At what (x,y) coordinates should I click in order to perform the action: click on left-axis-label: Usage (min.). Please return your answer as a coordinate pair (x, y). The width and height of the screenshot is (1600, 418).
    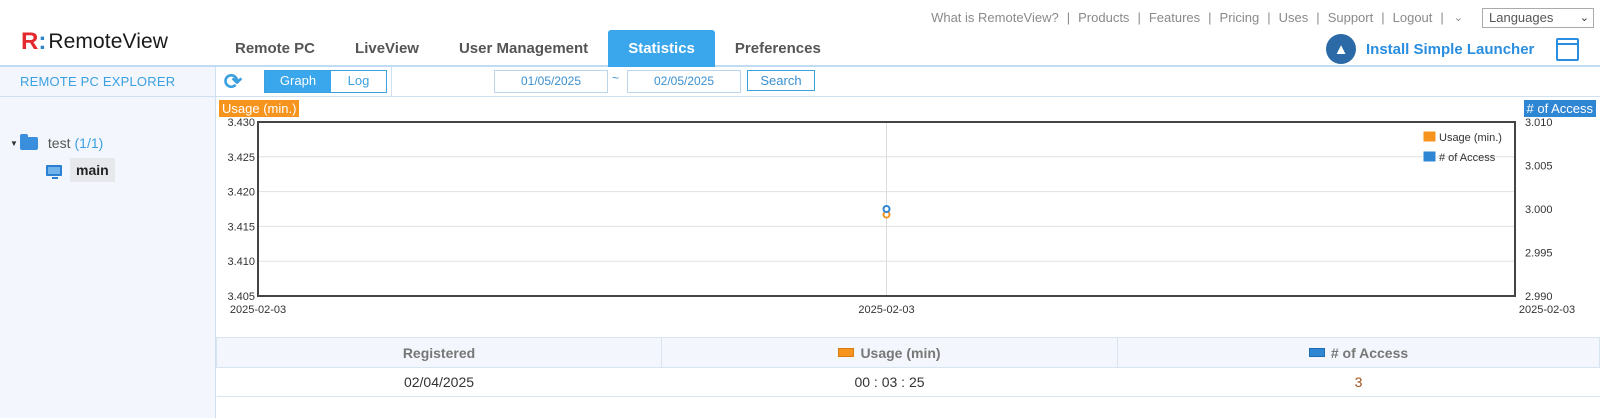
    Looking at the image, I should click on (259, 108).